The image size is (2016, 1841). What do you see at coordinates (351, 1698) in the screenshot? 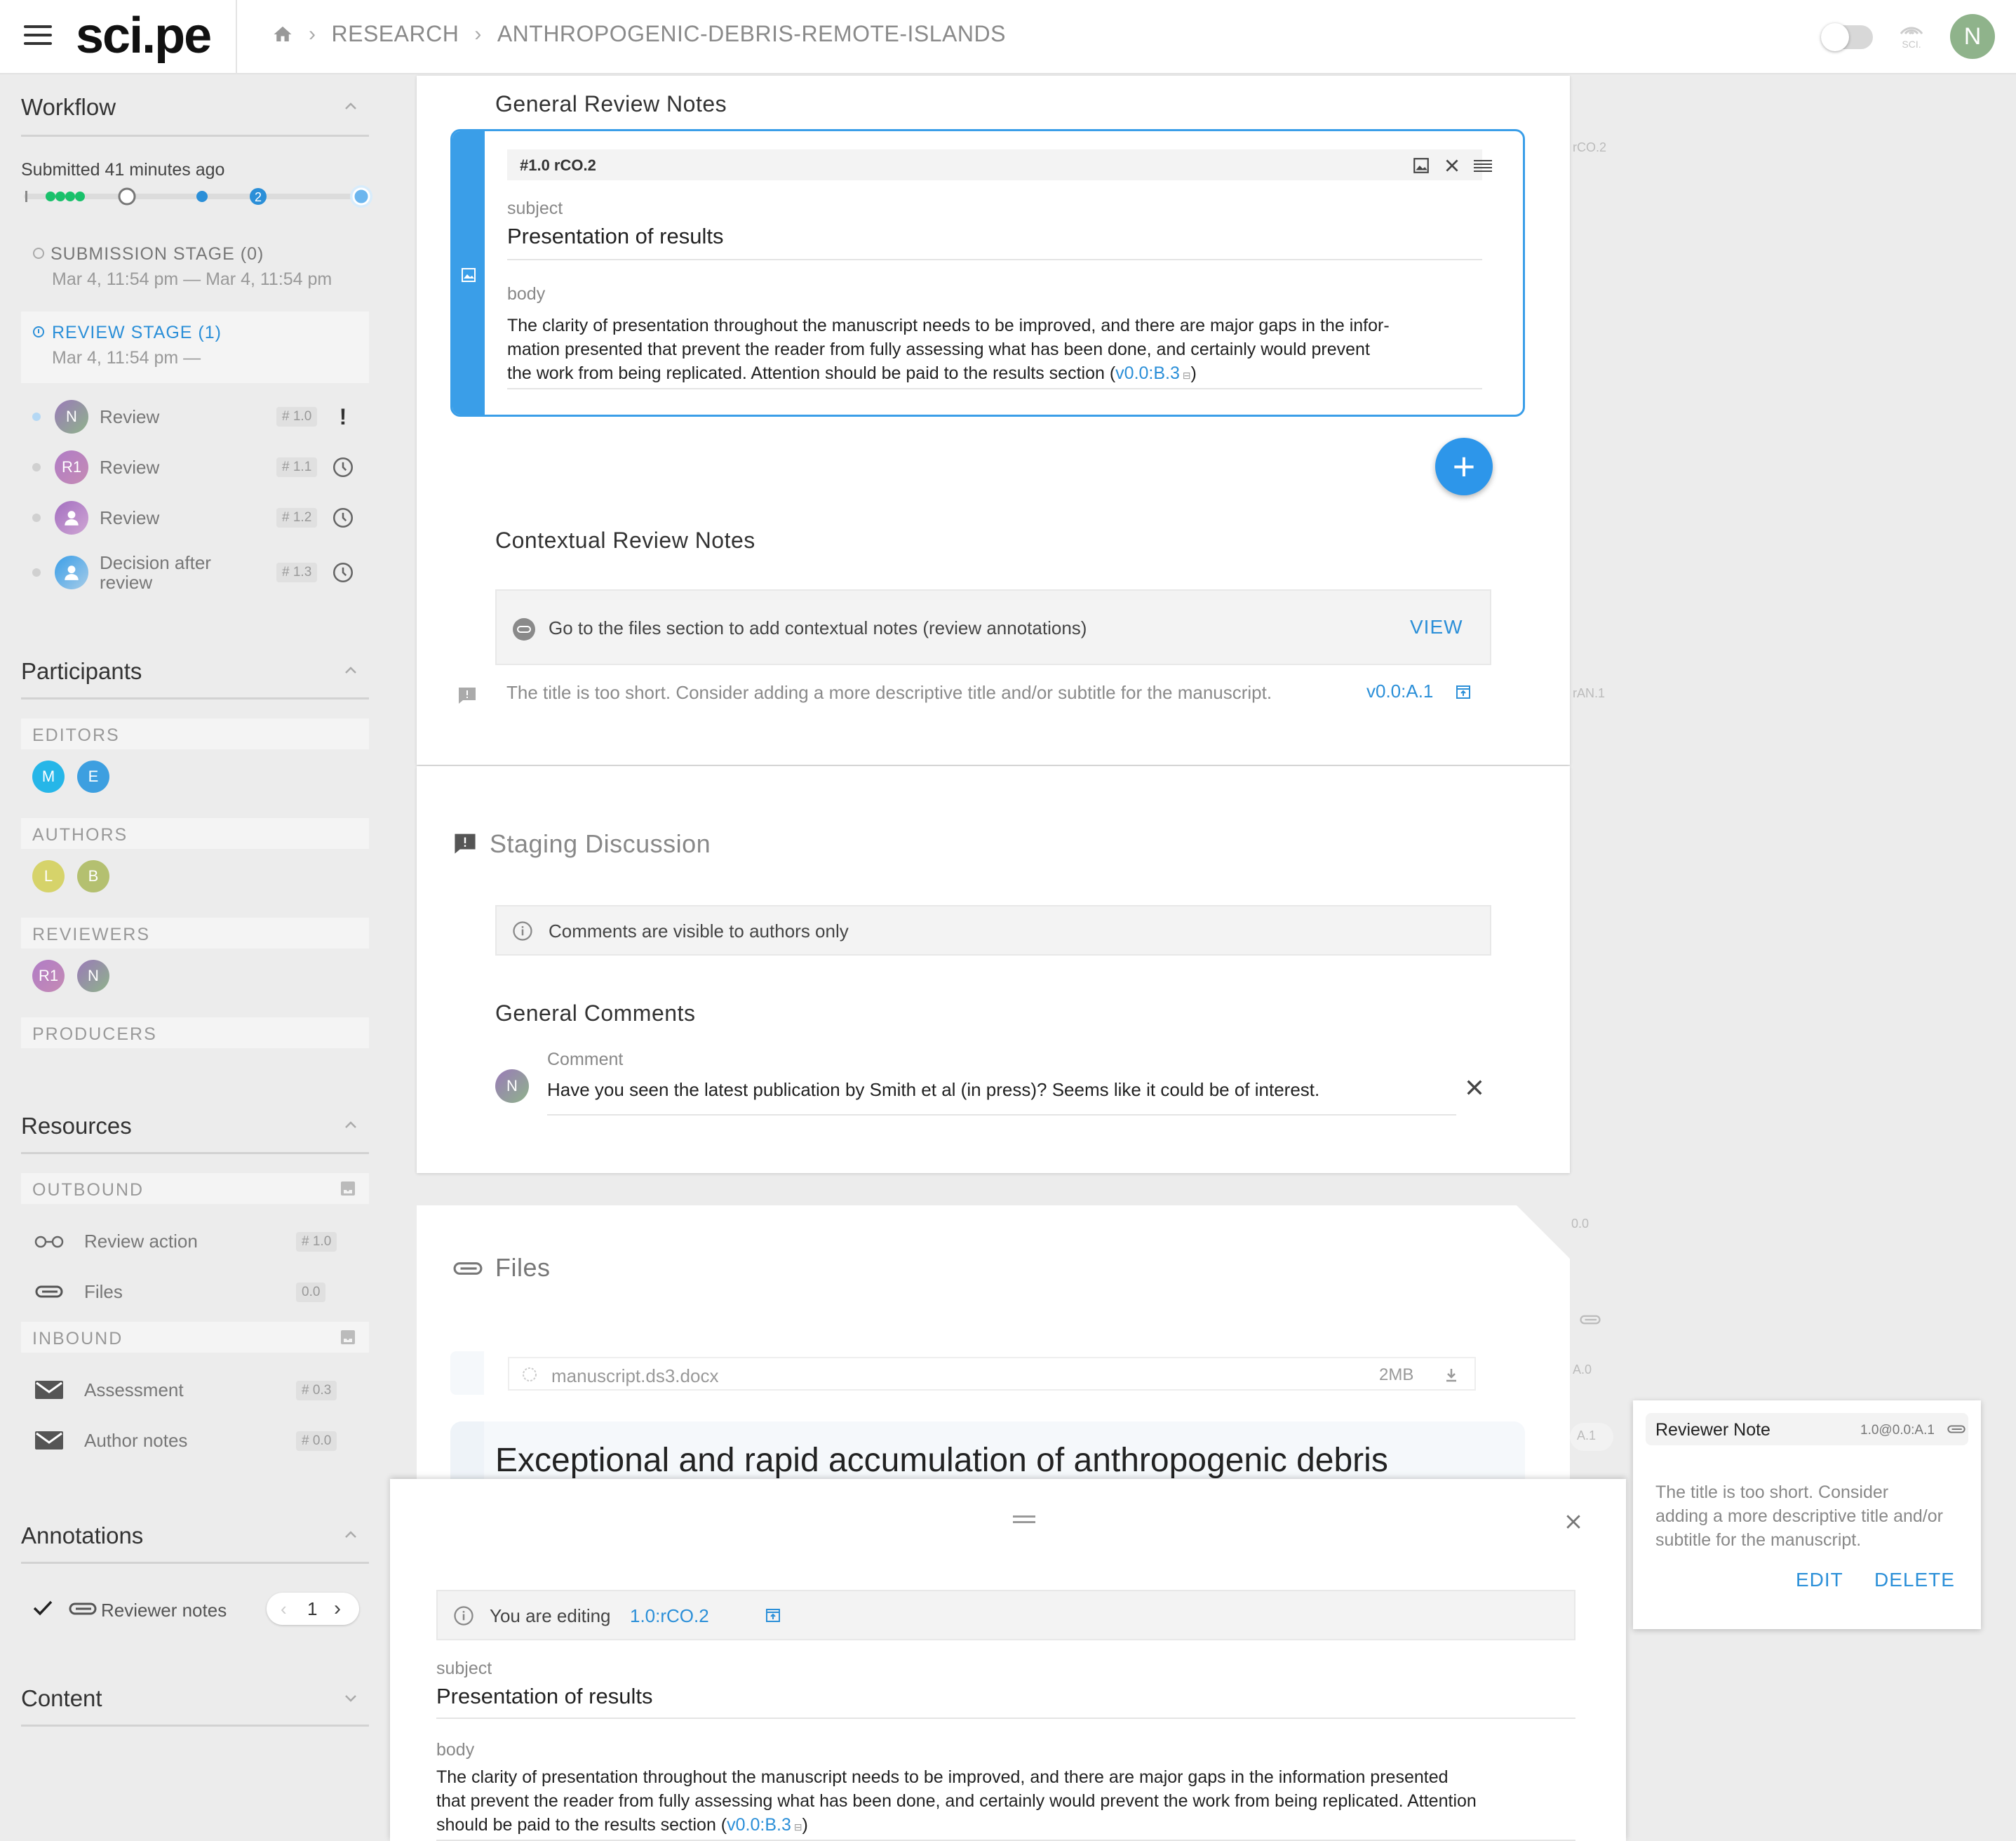
I see `chevron-down-icon` at bounding box center [351, 1698].